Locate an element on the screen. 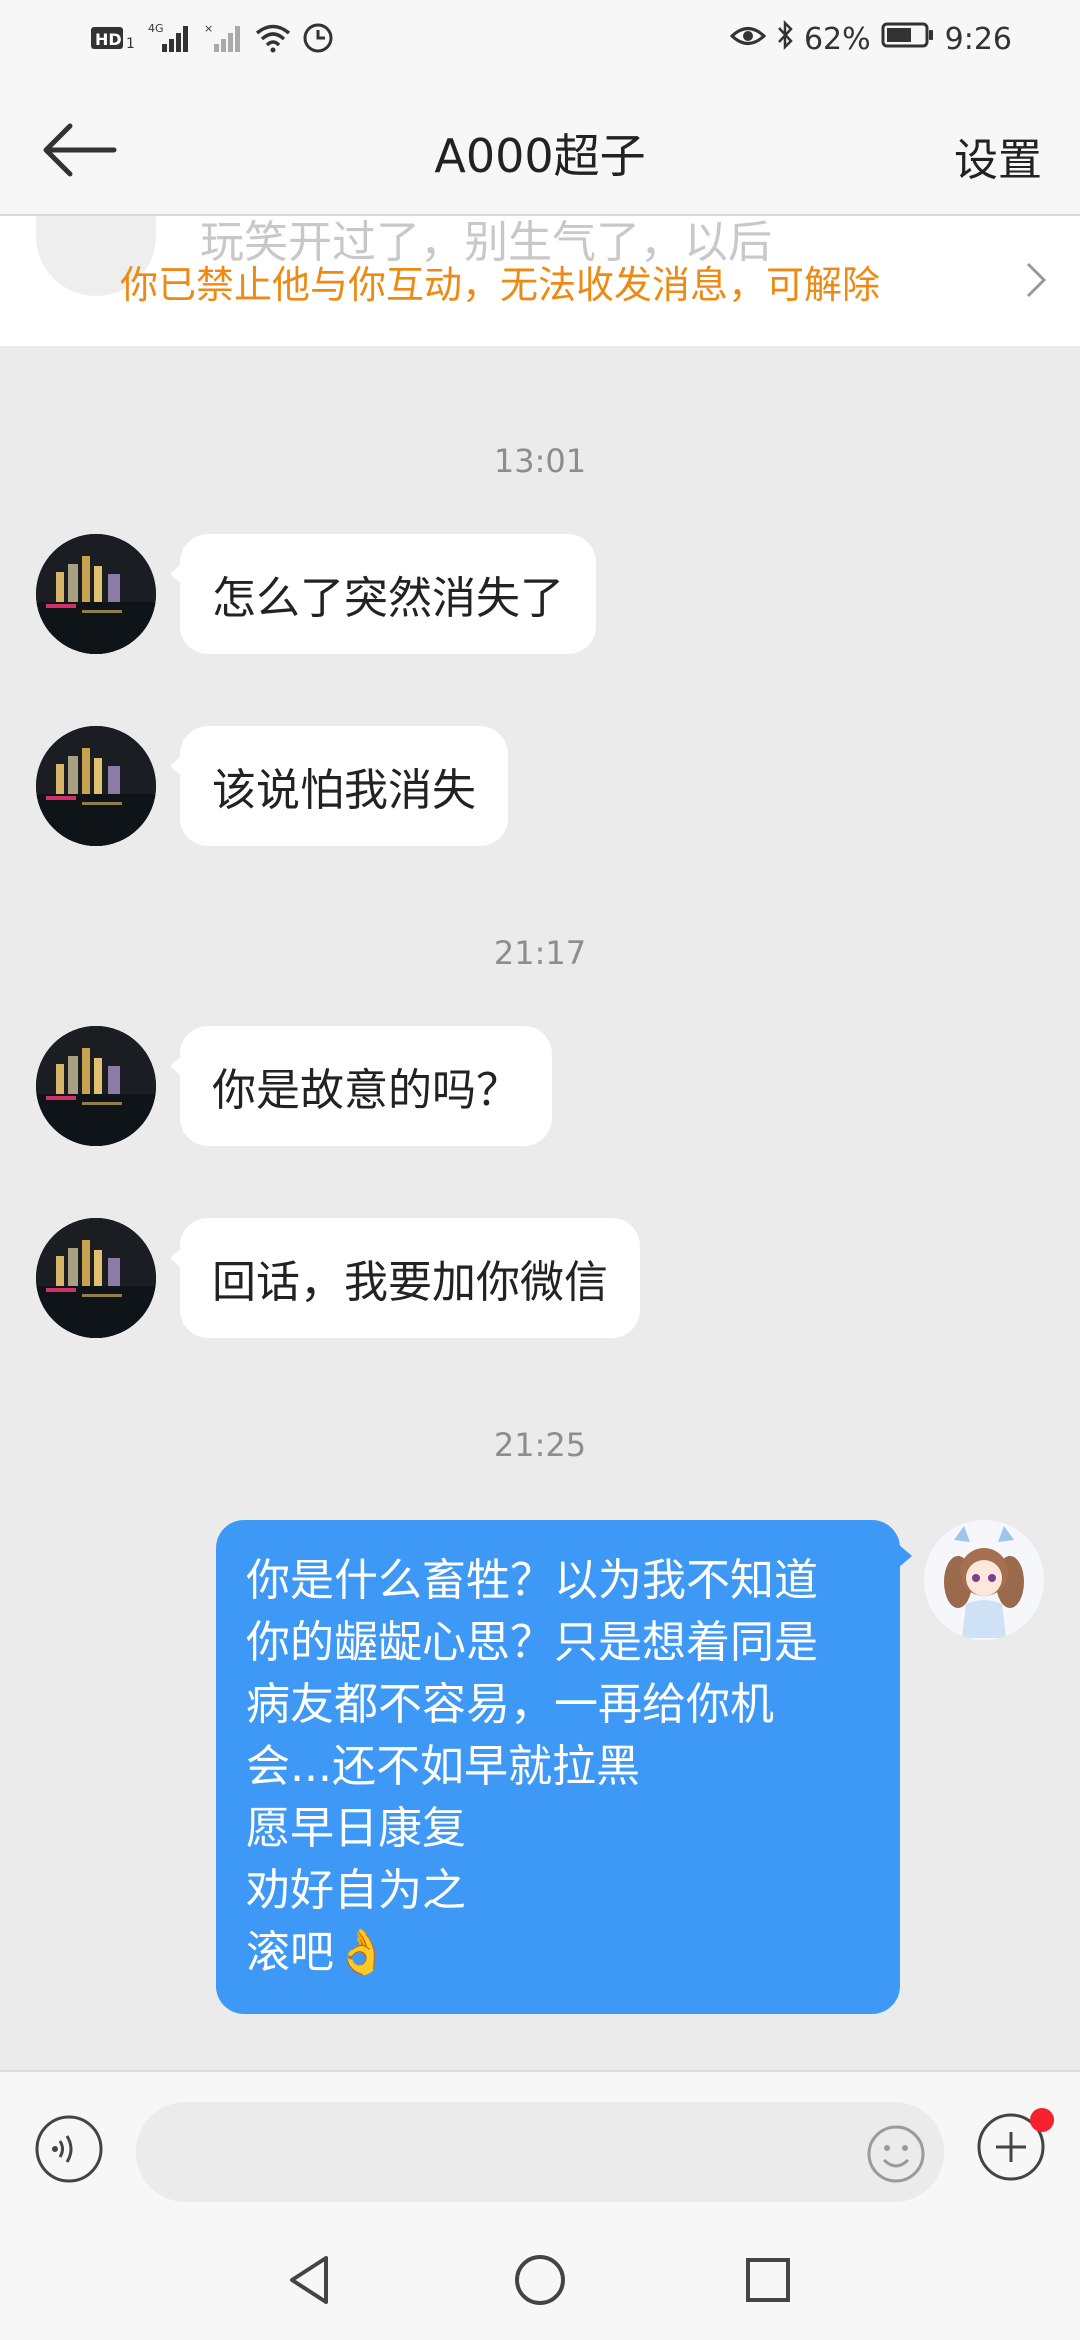  incoming-message-bubble: 你是故意的吗？ is located at coordinates (361, 1086).